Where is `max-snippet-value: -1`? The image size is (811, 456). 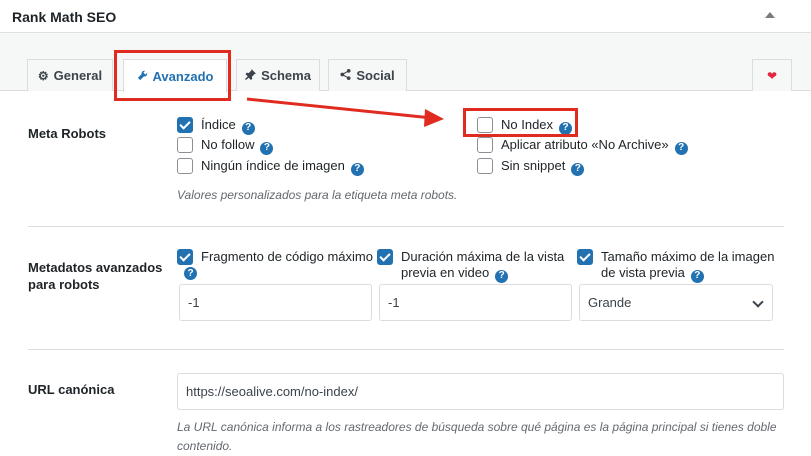 max-snippet-value: -1 is located at coordinates (194, 302).